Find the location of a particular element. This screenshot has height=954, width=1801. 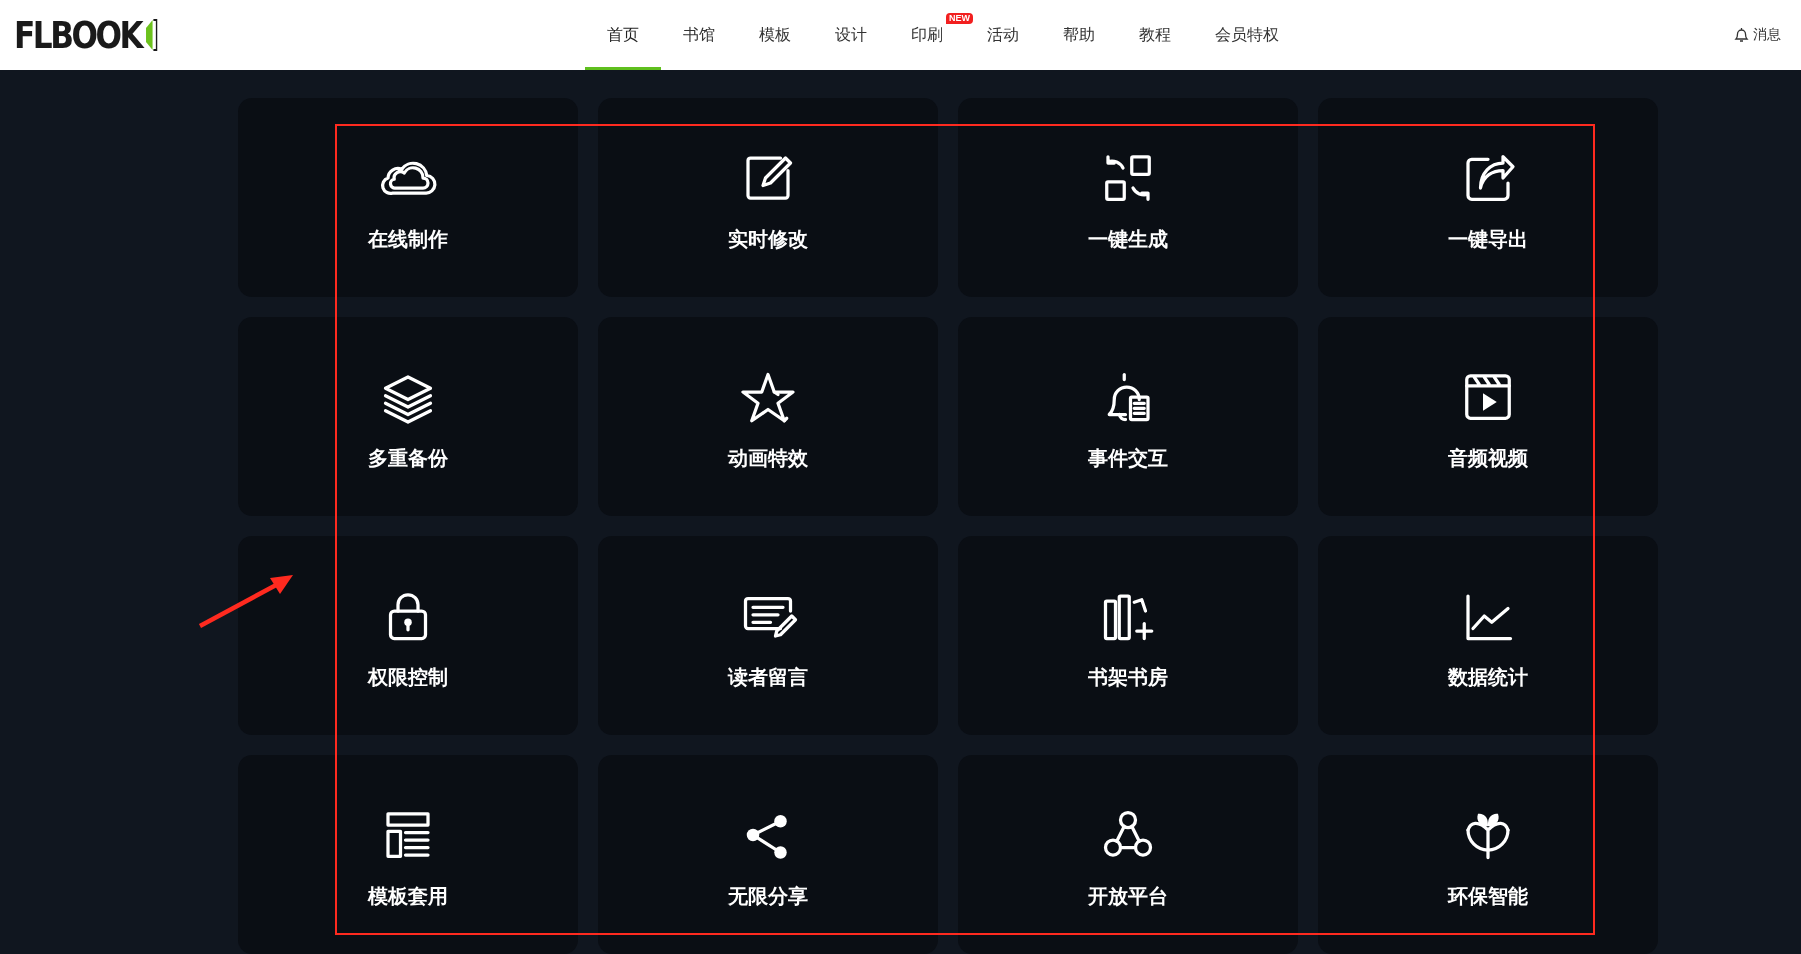

nav-tab: 印刷 is located at coordinates (927, 35).